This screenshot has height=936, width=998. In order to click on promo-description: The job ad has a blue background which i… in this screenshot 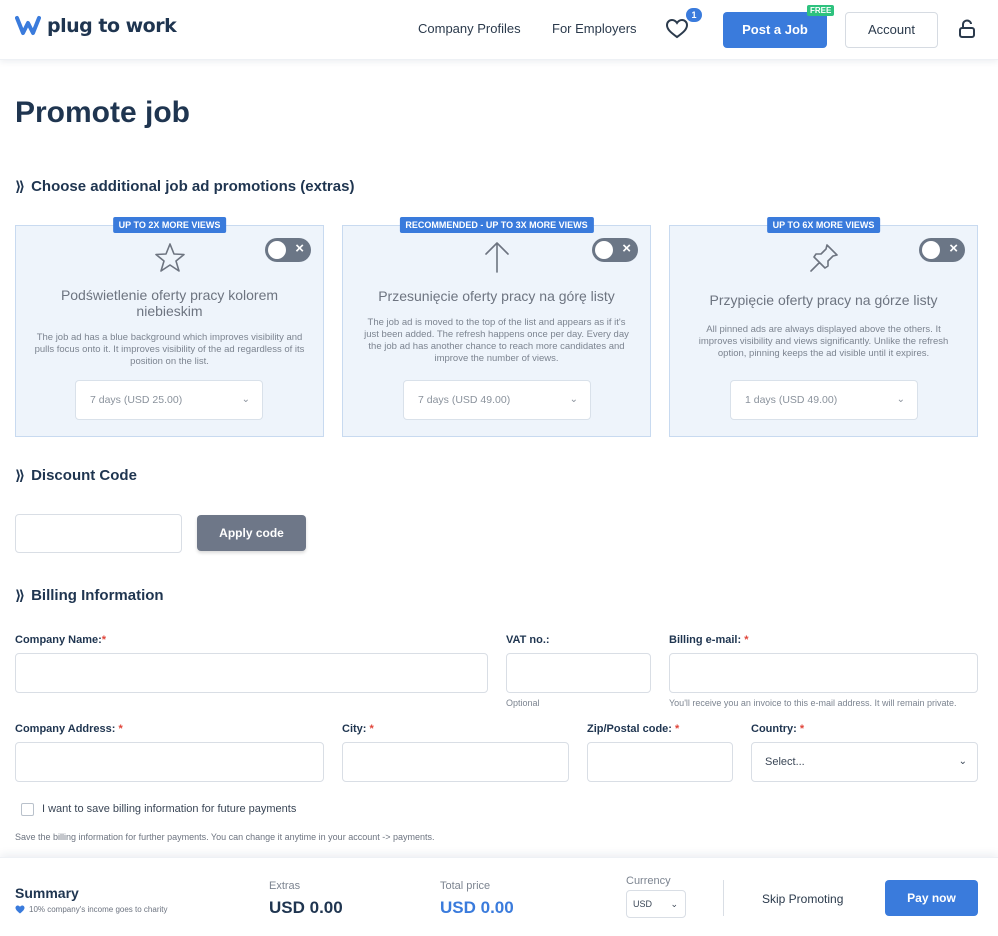, I will do `click(169, 349)`.